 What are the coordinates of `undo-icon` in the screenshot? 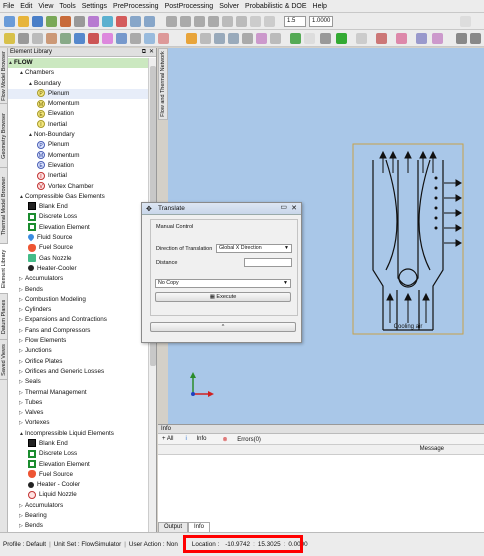 It's located at (135, 21).